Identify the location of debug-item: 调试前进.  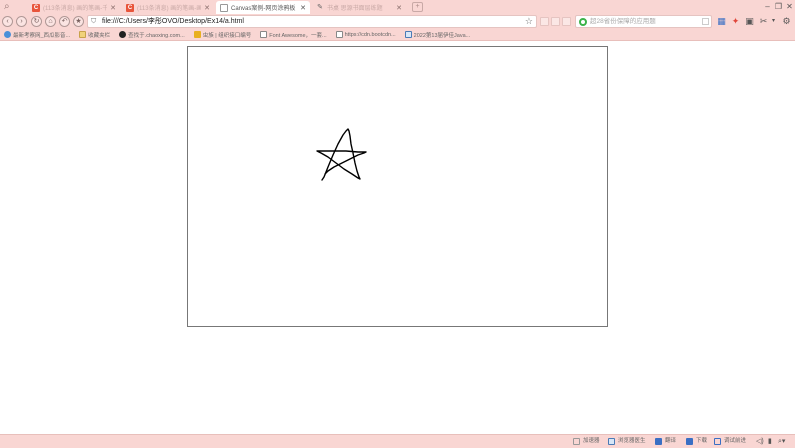
(730, 441).